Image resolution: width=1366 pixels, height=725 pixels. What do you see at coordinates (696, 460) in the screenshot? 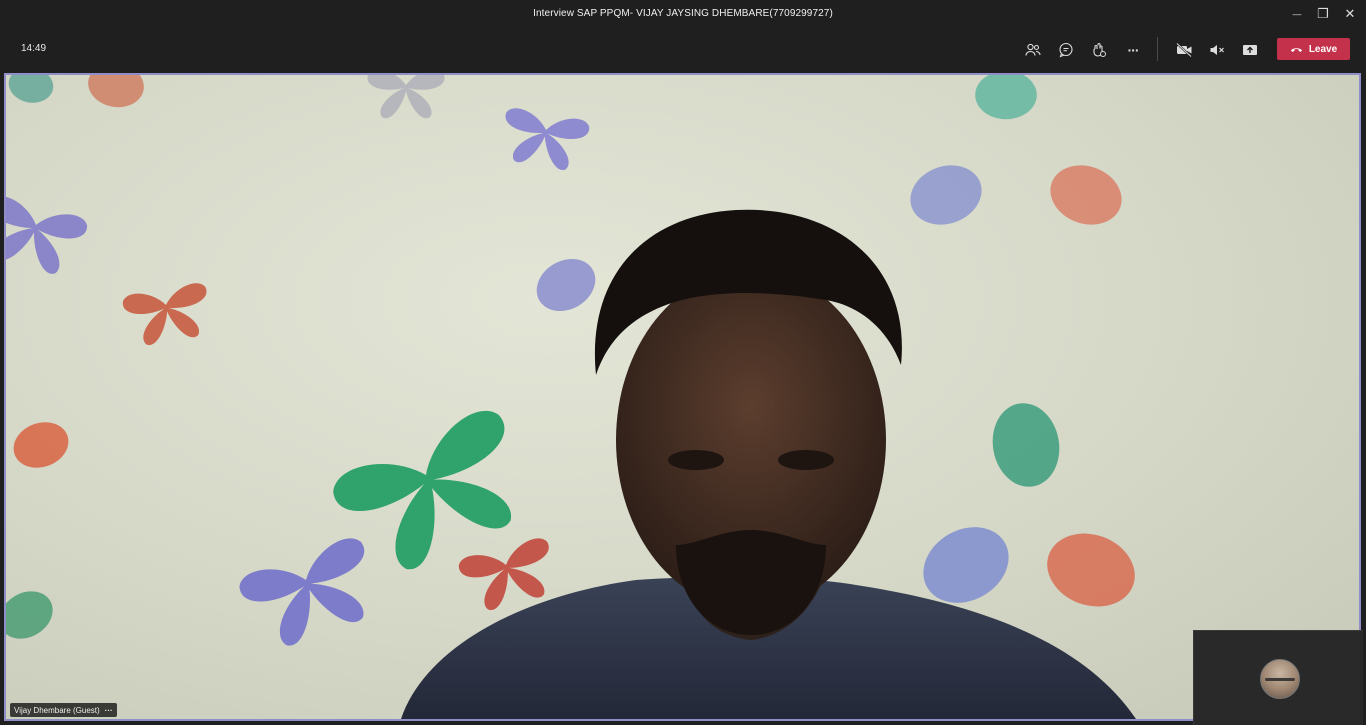
I see `left-eye` at bounding box center [696, 460].